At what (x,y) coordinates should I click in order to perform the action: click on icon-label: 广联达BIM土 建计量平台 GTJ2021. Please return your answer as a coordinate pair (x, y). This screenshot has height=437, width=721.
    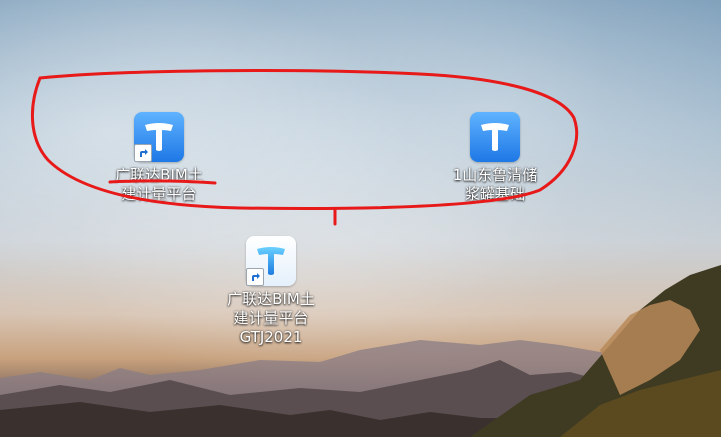
    Looking at the image, I should click on (271, 318).